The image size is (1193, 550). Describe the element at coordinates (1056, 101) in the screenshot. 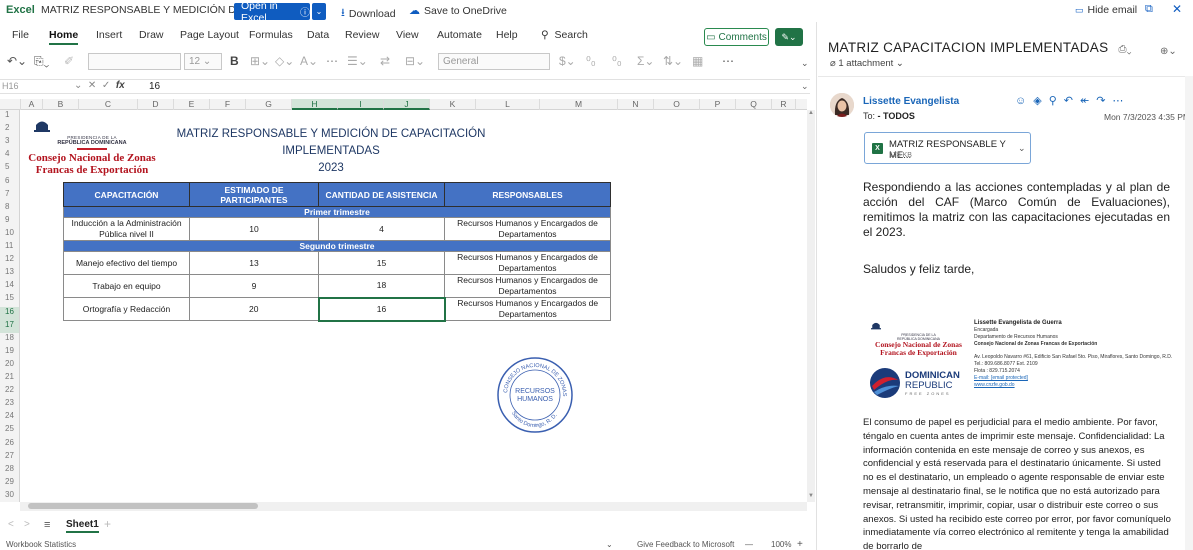

I see `apps-icon: ⚲` at that location.